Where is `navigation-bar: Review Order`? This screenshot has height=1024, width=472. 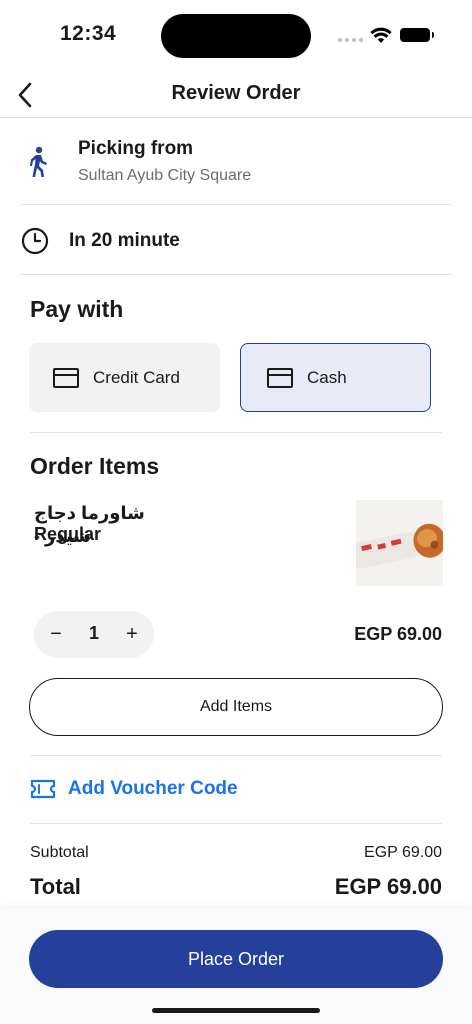
navigation-bar: Review Order is located at coordinates (236, 95).